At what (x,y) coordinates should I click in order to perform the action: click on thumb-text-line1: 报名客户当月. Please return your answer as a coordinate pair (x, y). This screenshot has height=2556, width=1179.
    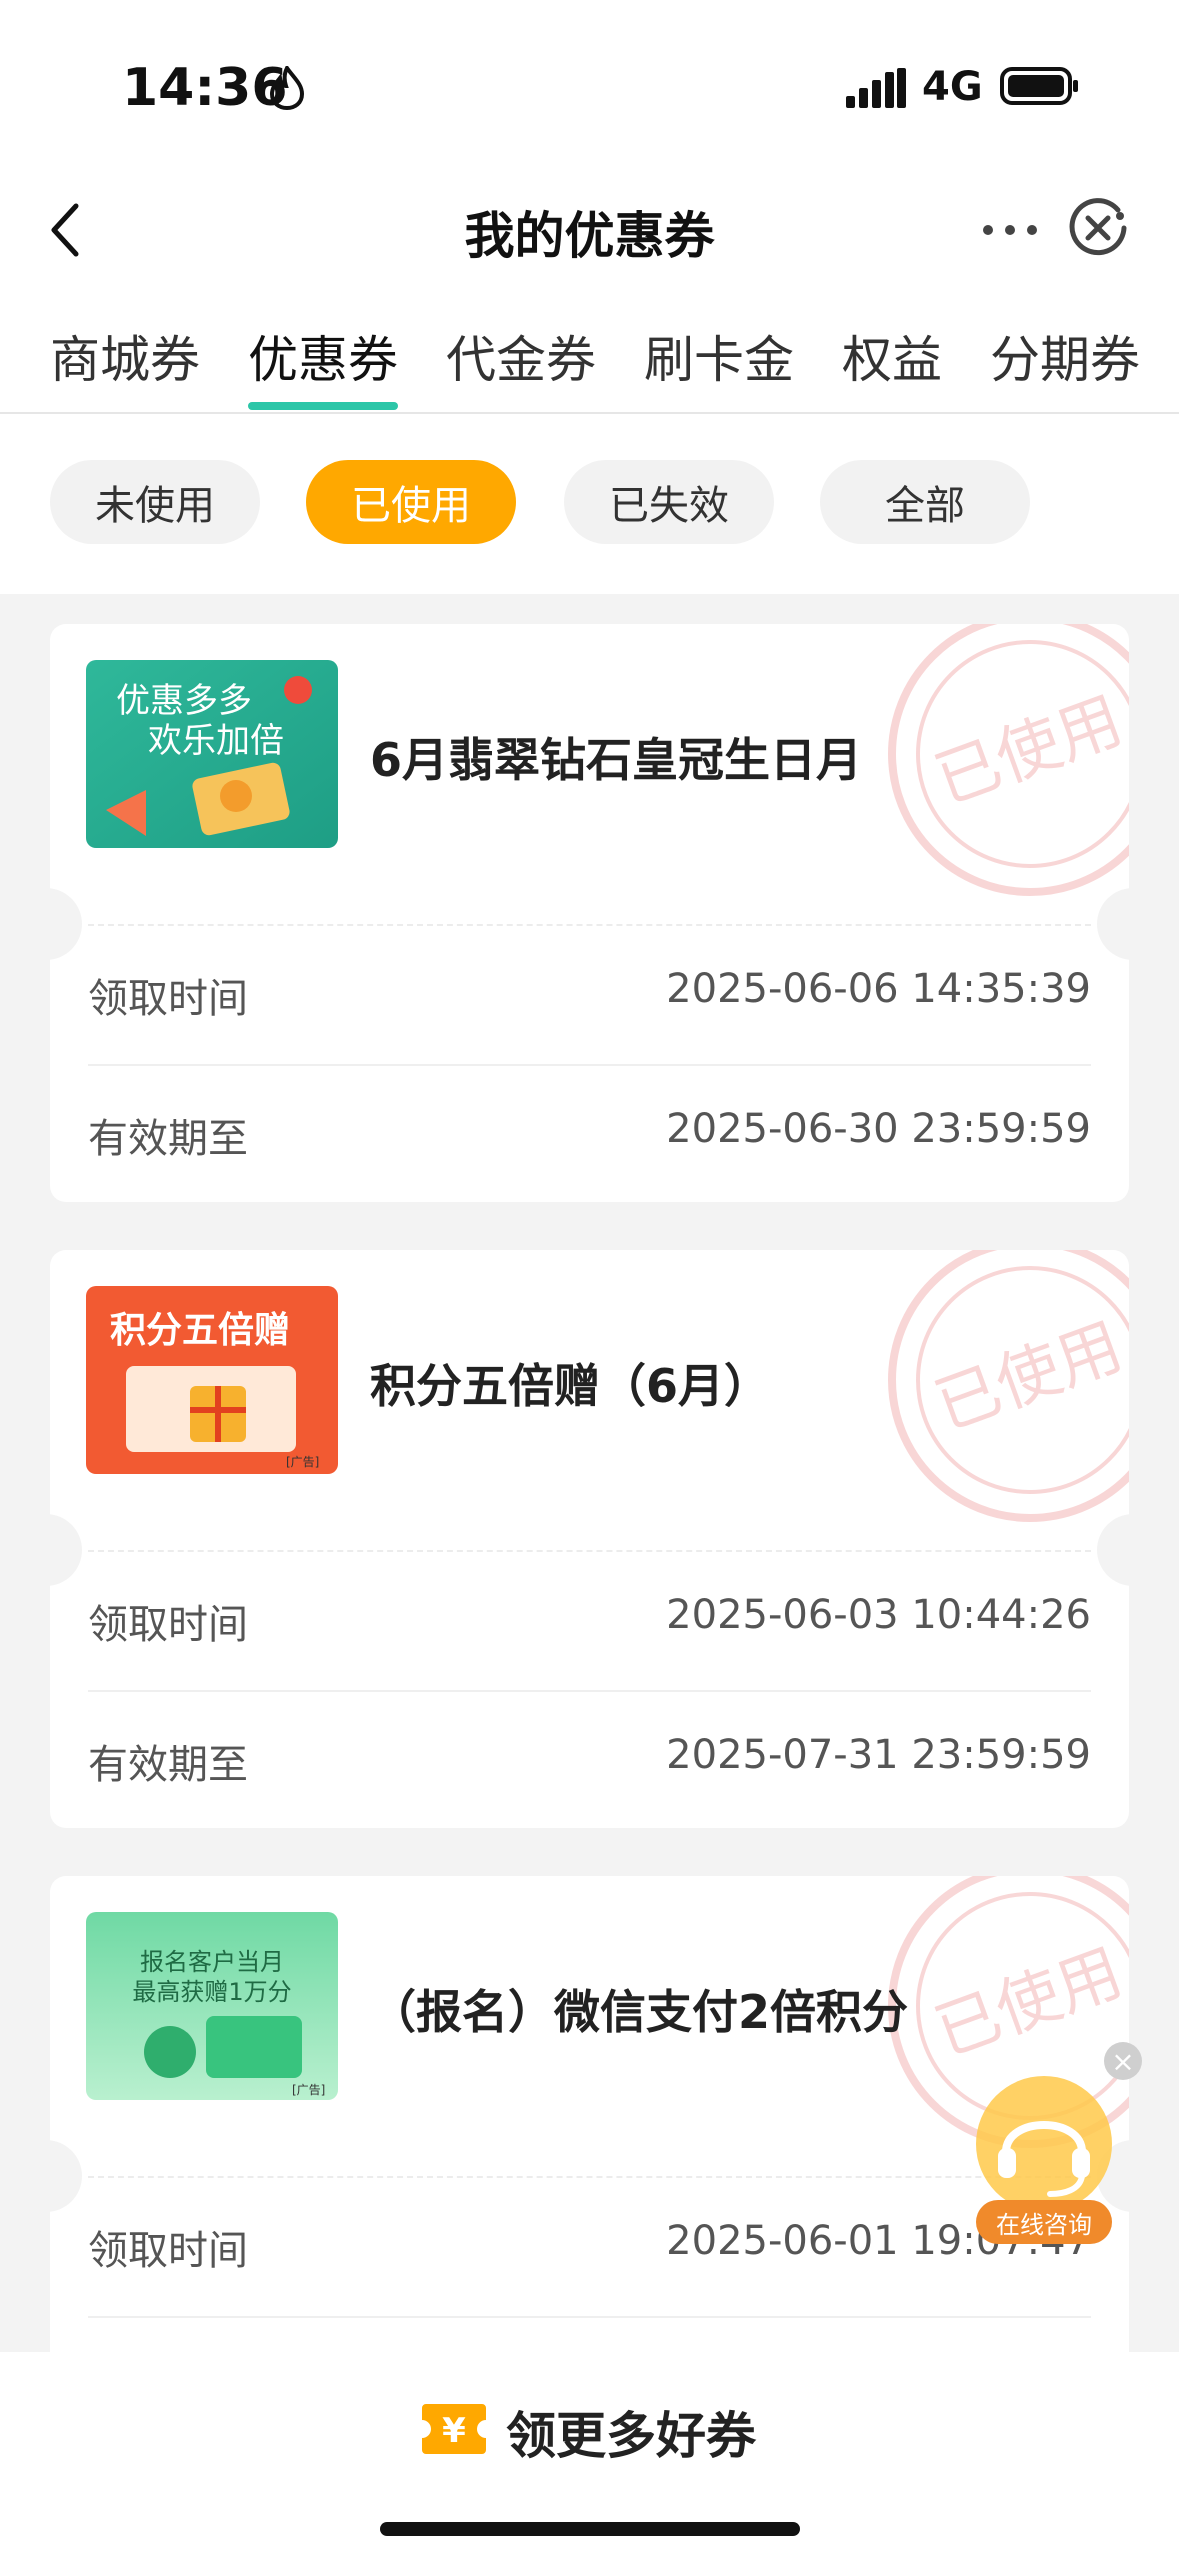
    Looking at the image, I should click on (212, 1962).